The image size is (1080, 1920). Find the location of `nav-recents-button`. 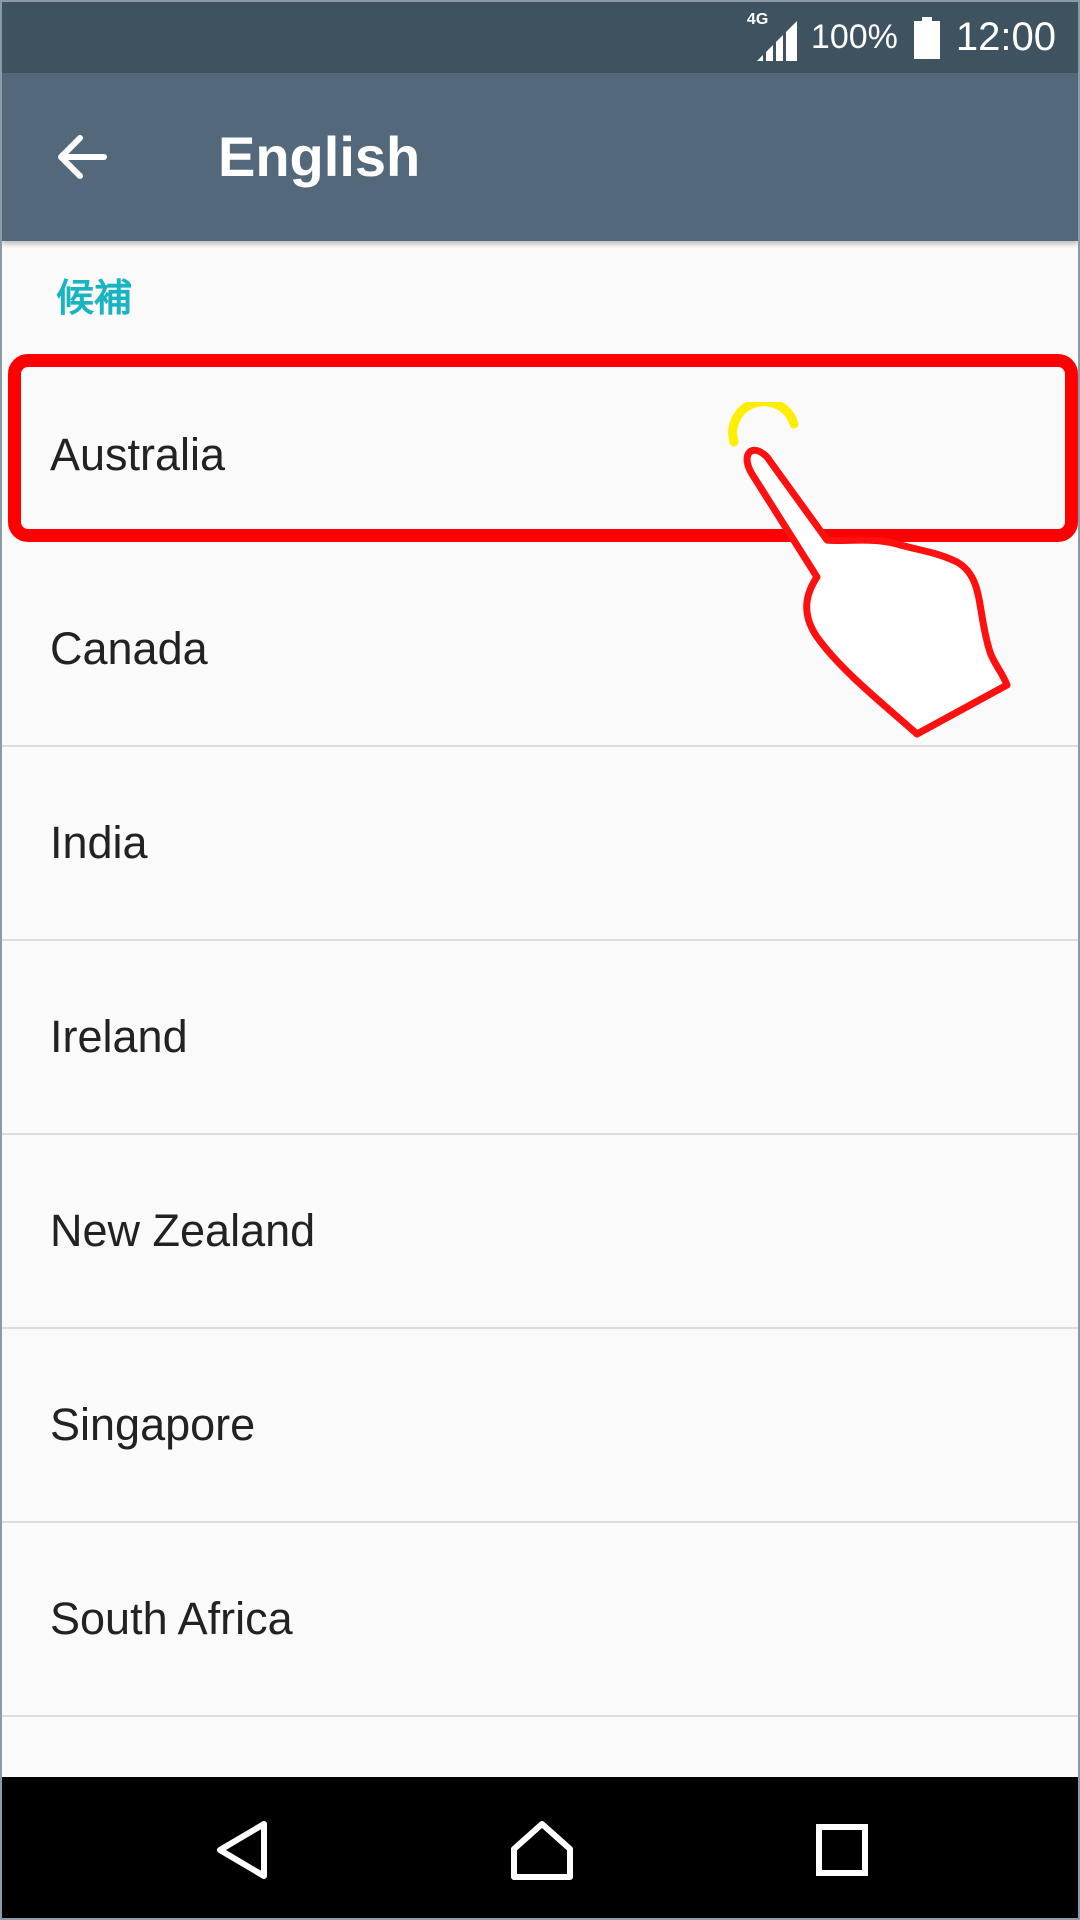

nav-recents-button is located at coordinates (842, 1847).